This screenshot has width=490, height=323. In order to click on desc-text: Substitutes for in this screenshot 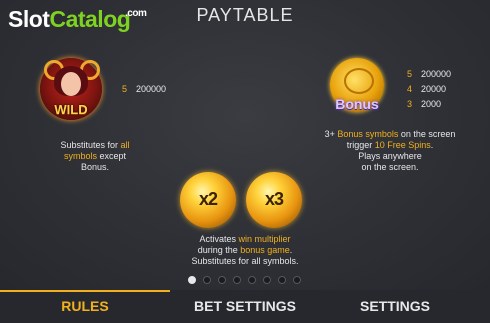, I will do `click(90, 145)`.